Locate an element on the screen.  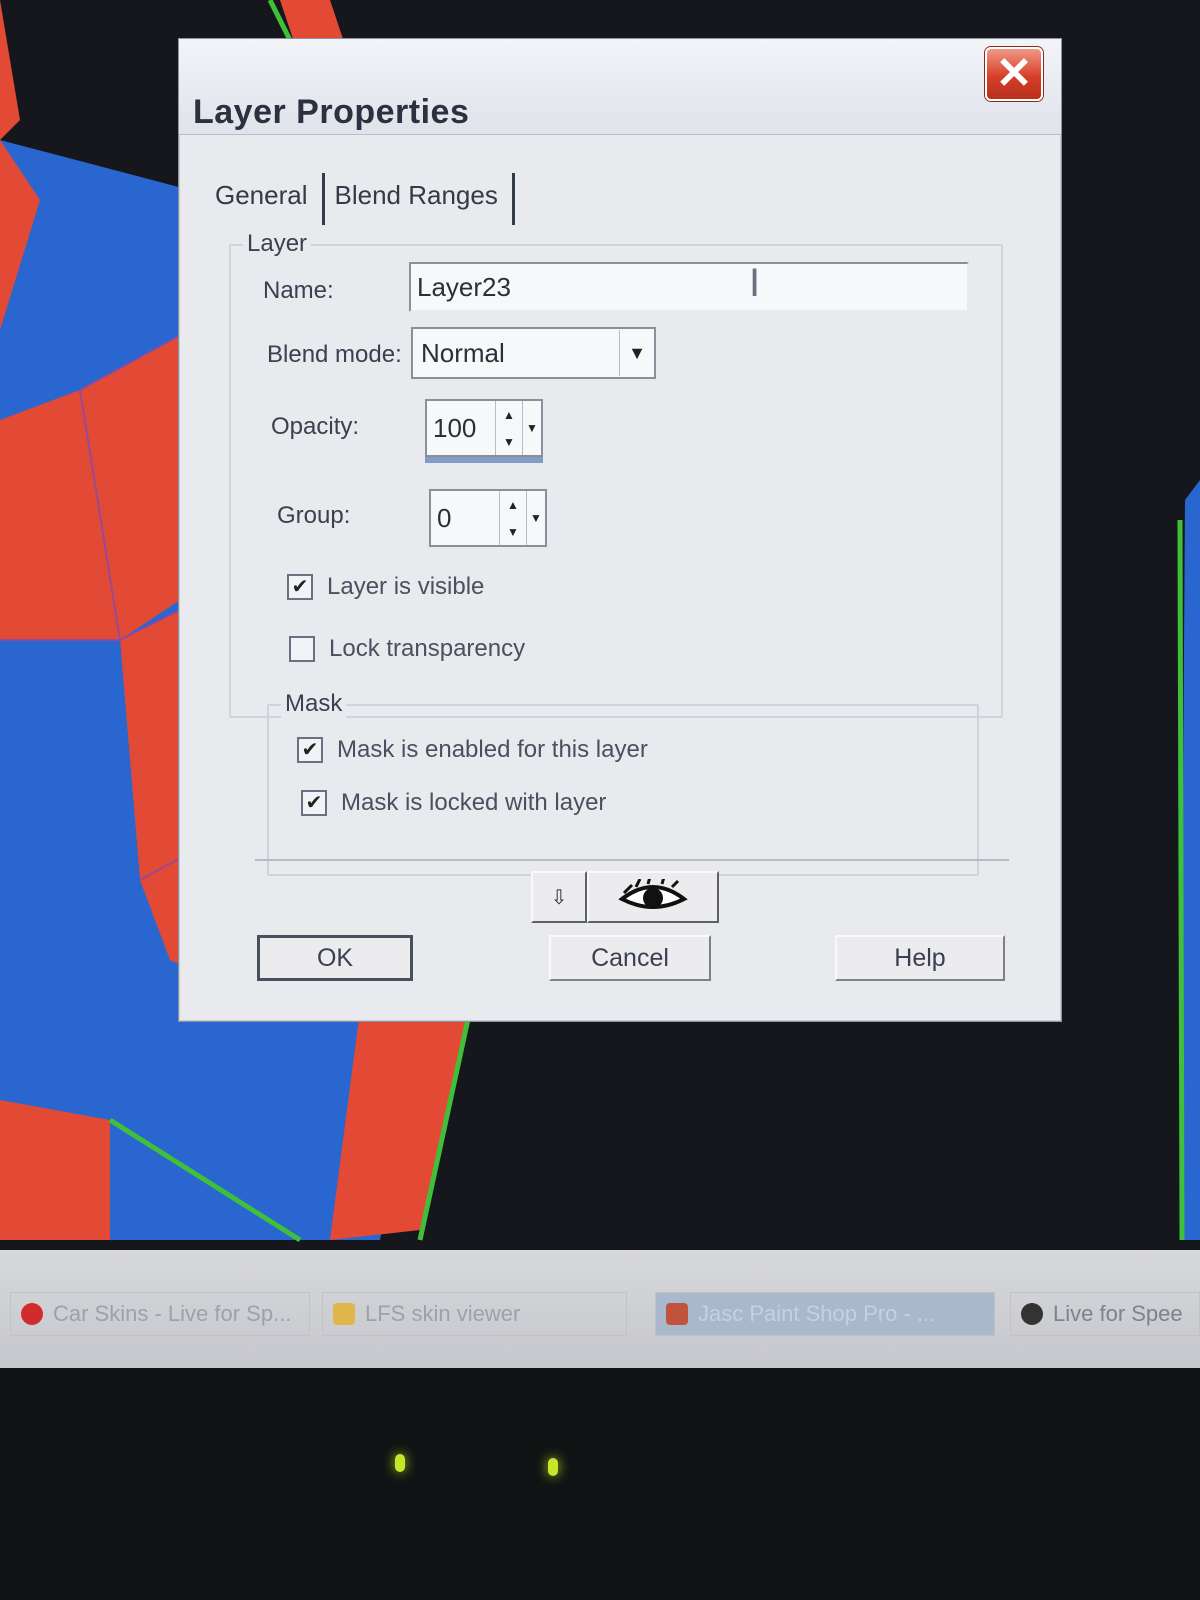
mask-locked-checkbox: ✔ is located at coordinates (314, 803).